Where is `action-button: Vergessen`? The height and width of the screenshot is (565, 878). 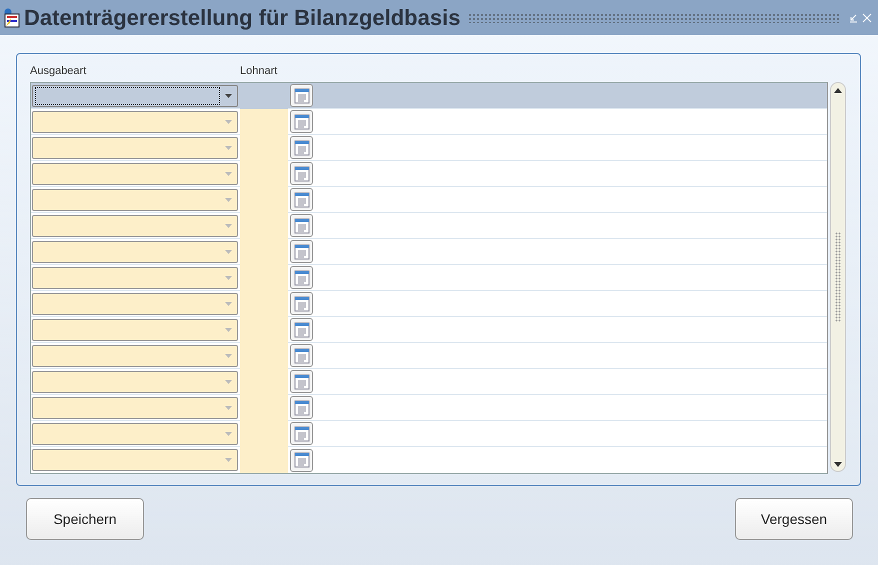 action-button: Vergessen is located at coordinates (794, 519).